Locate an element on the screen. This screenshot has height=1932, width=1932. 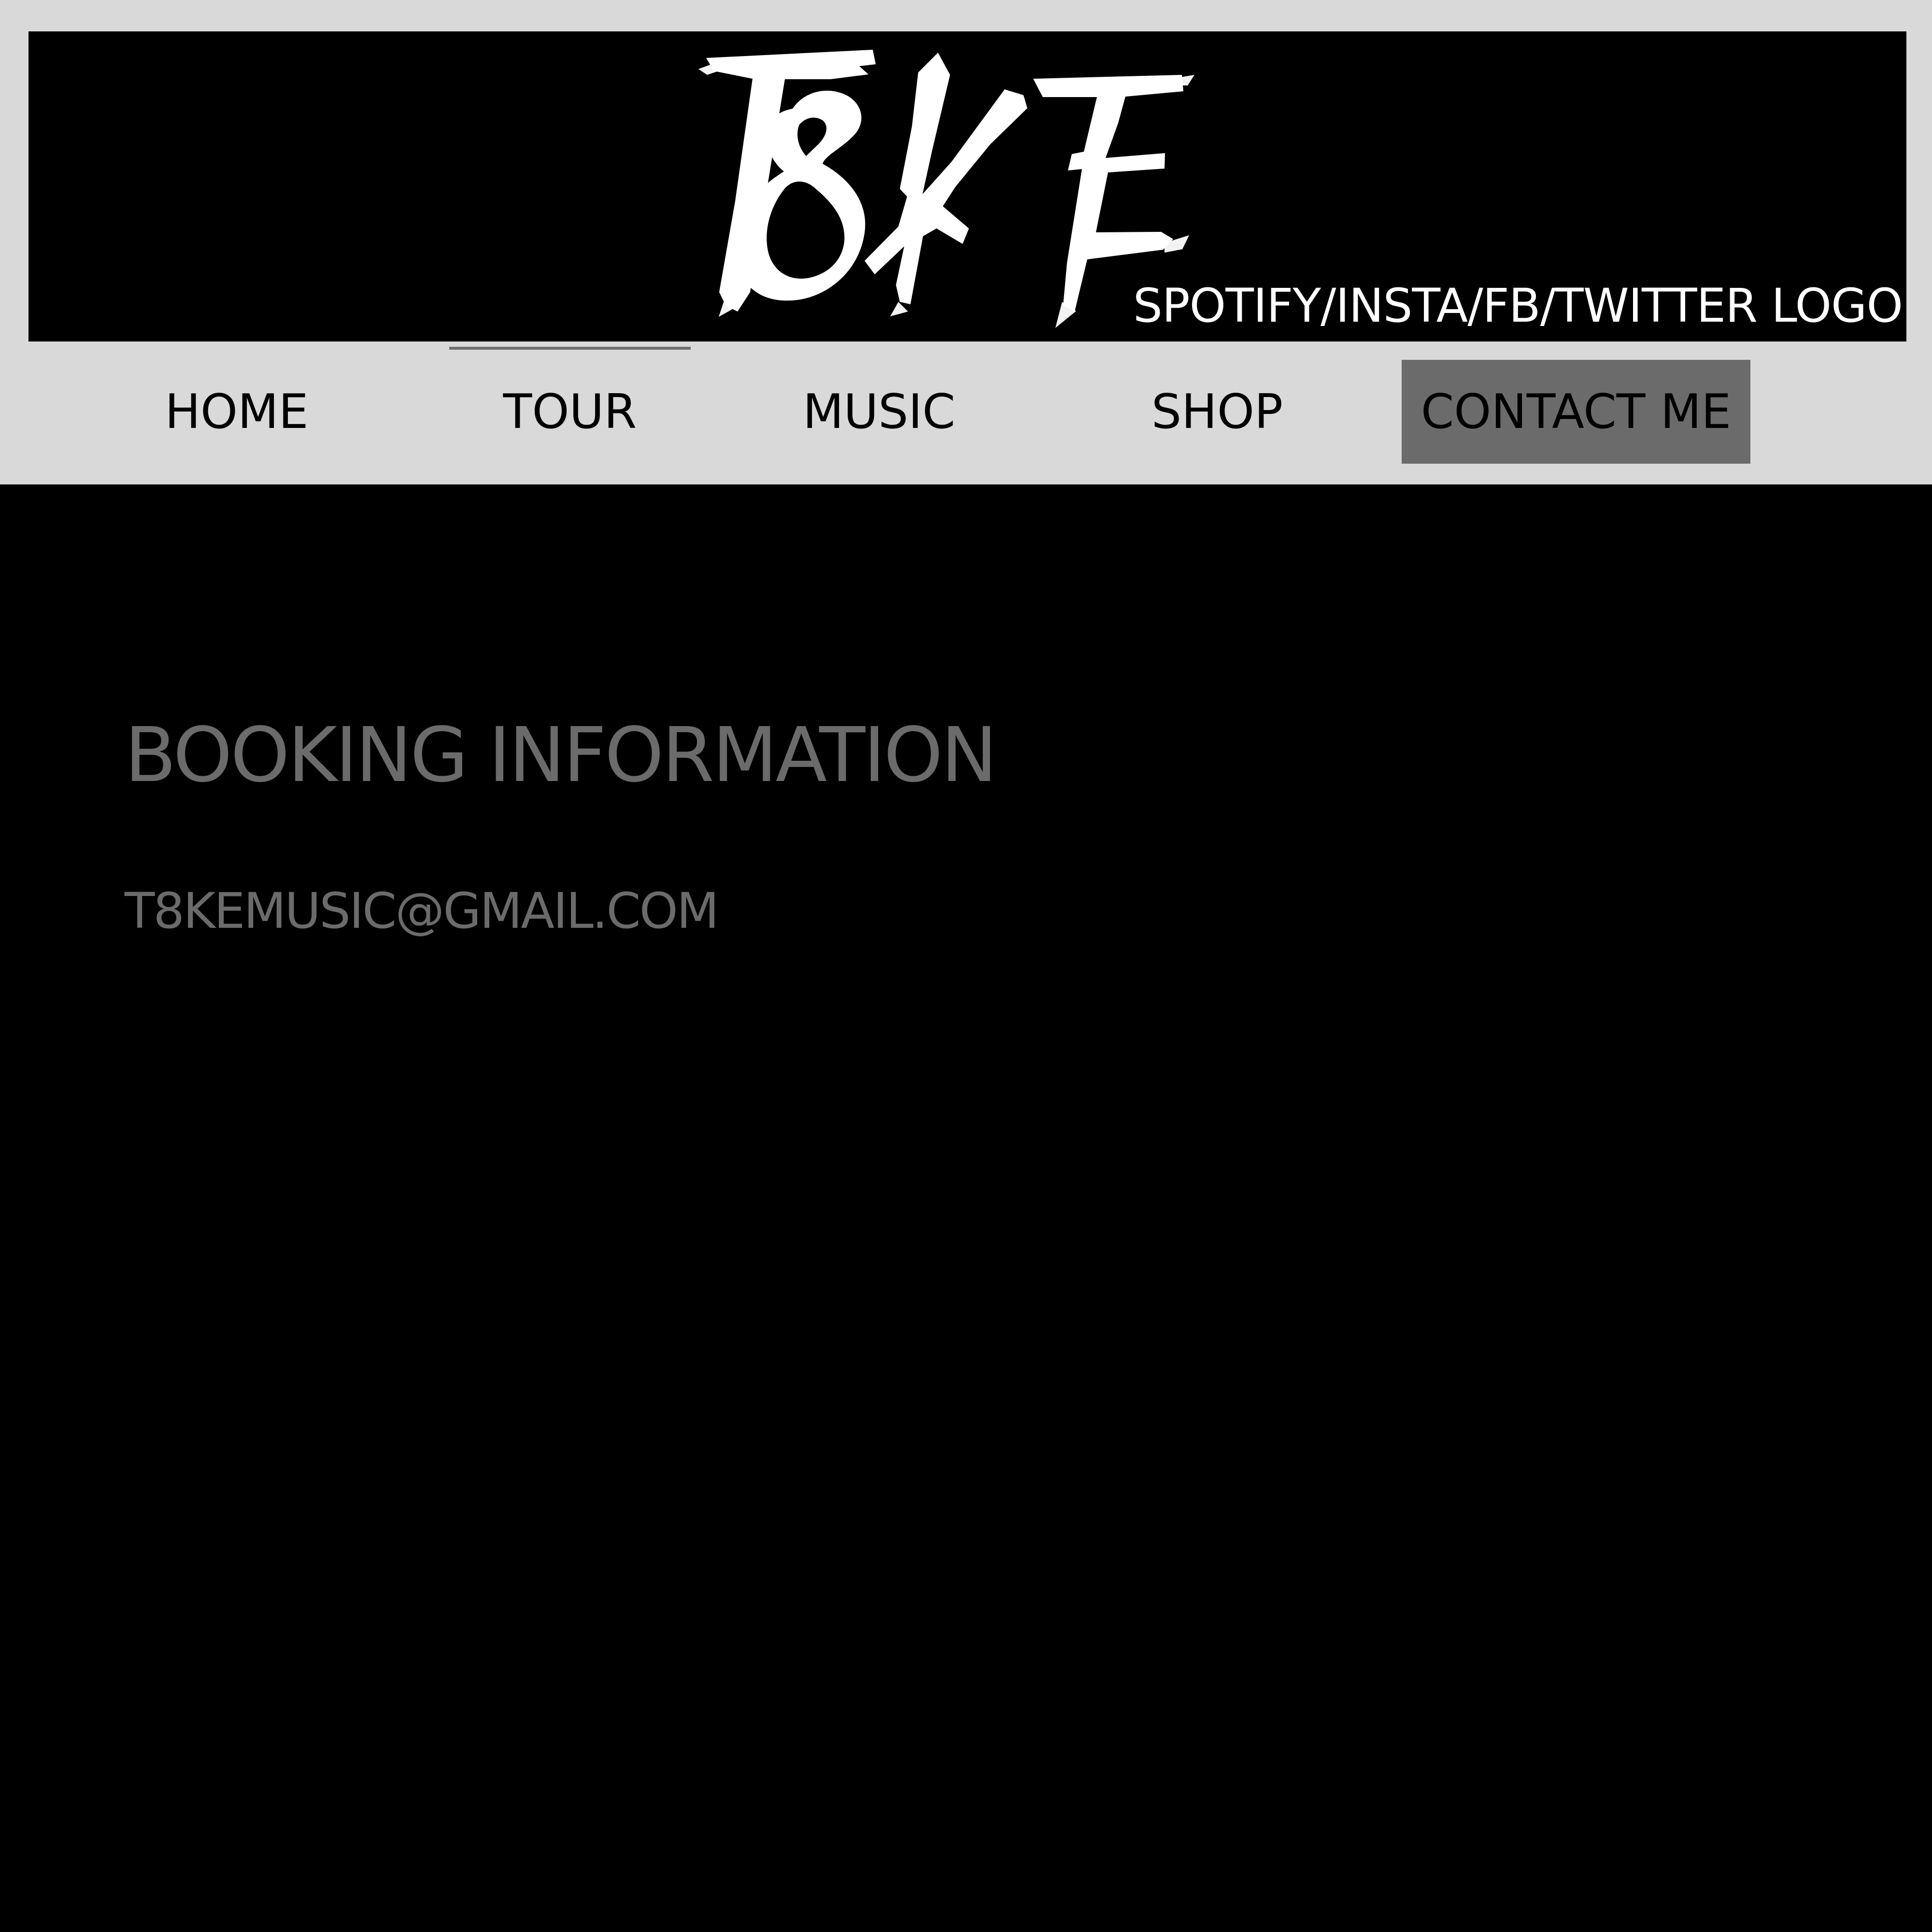
nav-shop-link: SHOP is located at coordinates (1217, 412).